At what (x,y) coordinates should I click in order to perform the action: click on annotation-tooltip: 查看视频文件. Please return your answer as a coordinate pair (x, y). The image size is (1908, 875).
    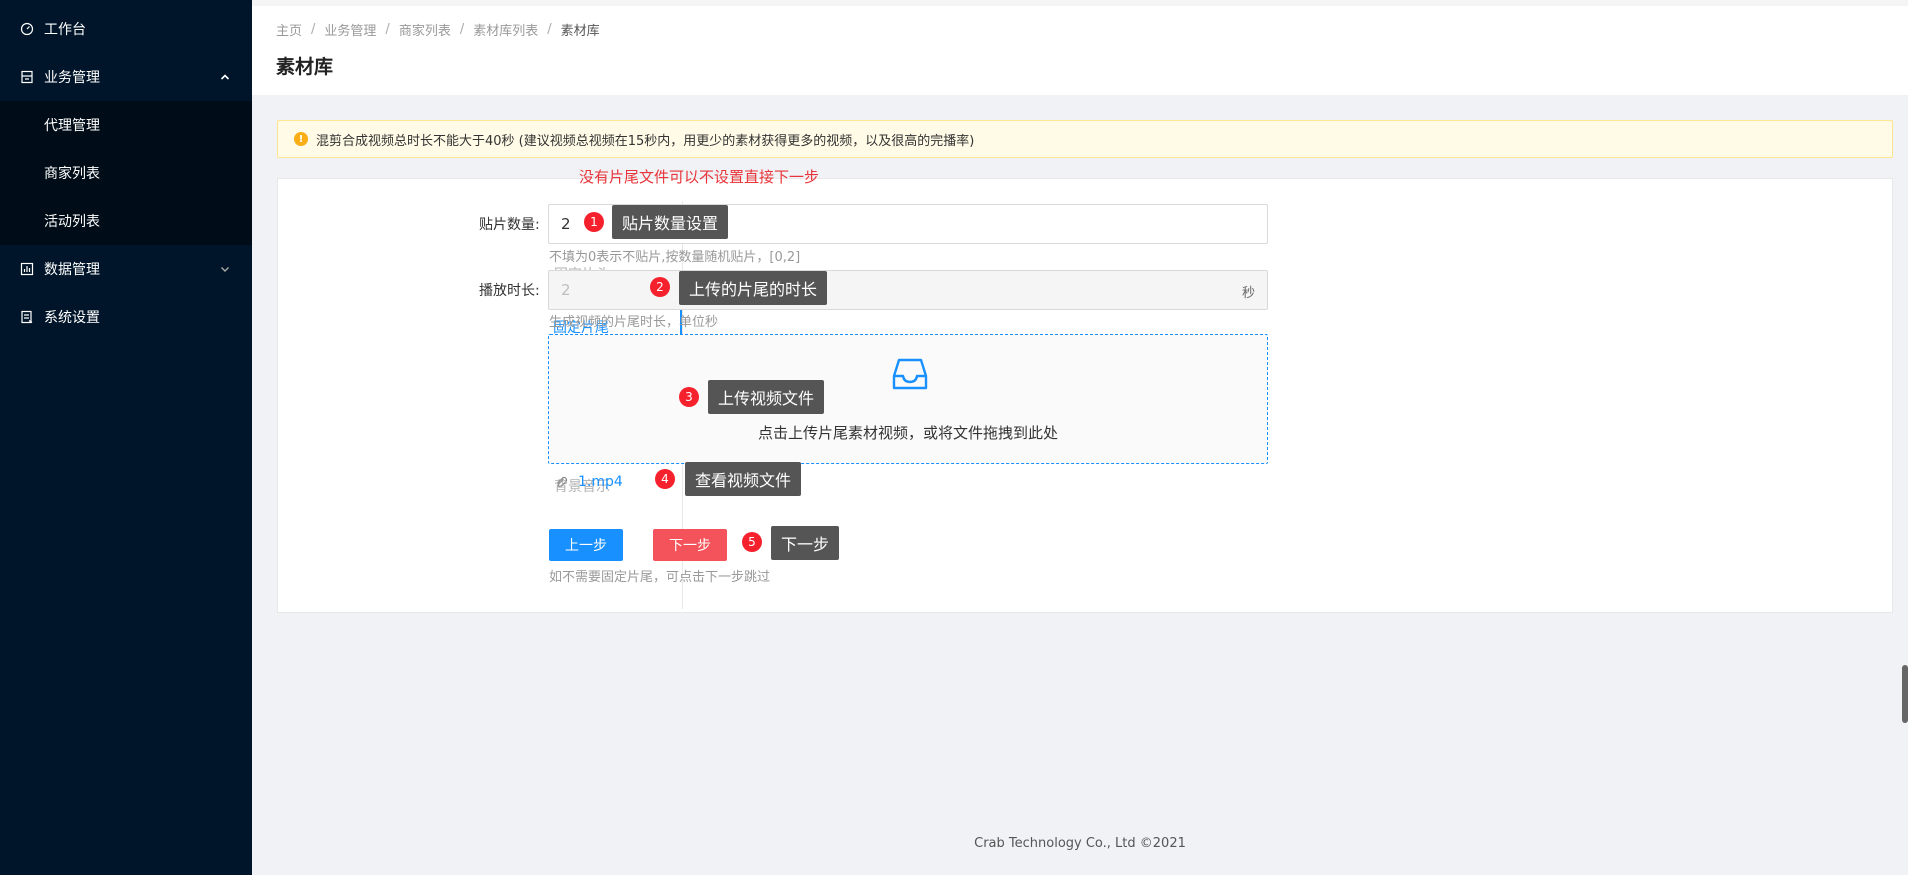
    Looking at the image, I should click on (743, 479).